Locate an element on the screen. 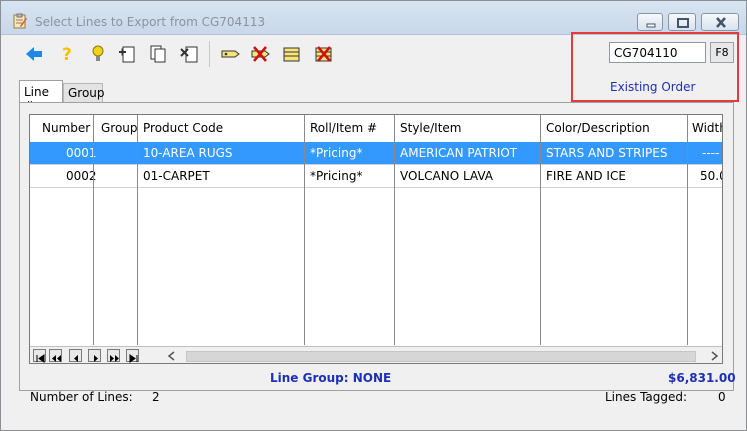 This screenshot has width=747, height=431. scroll-left-icon is located at coordinates (172, 356).